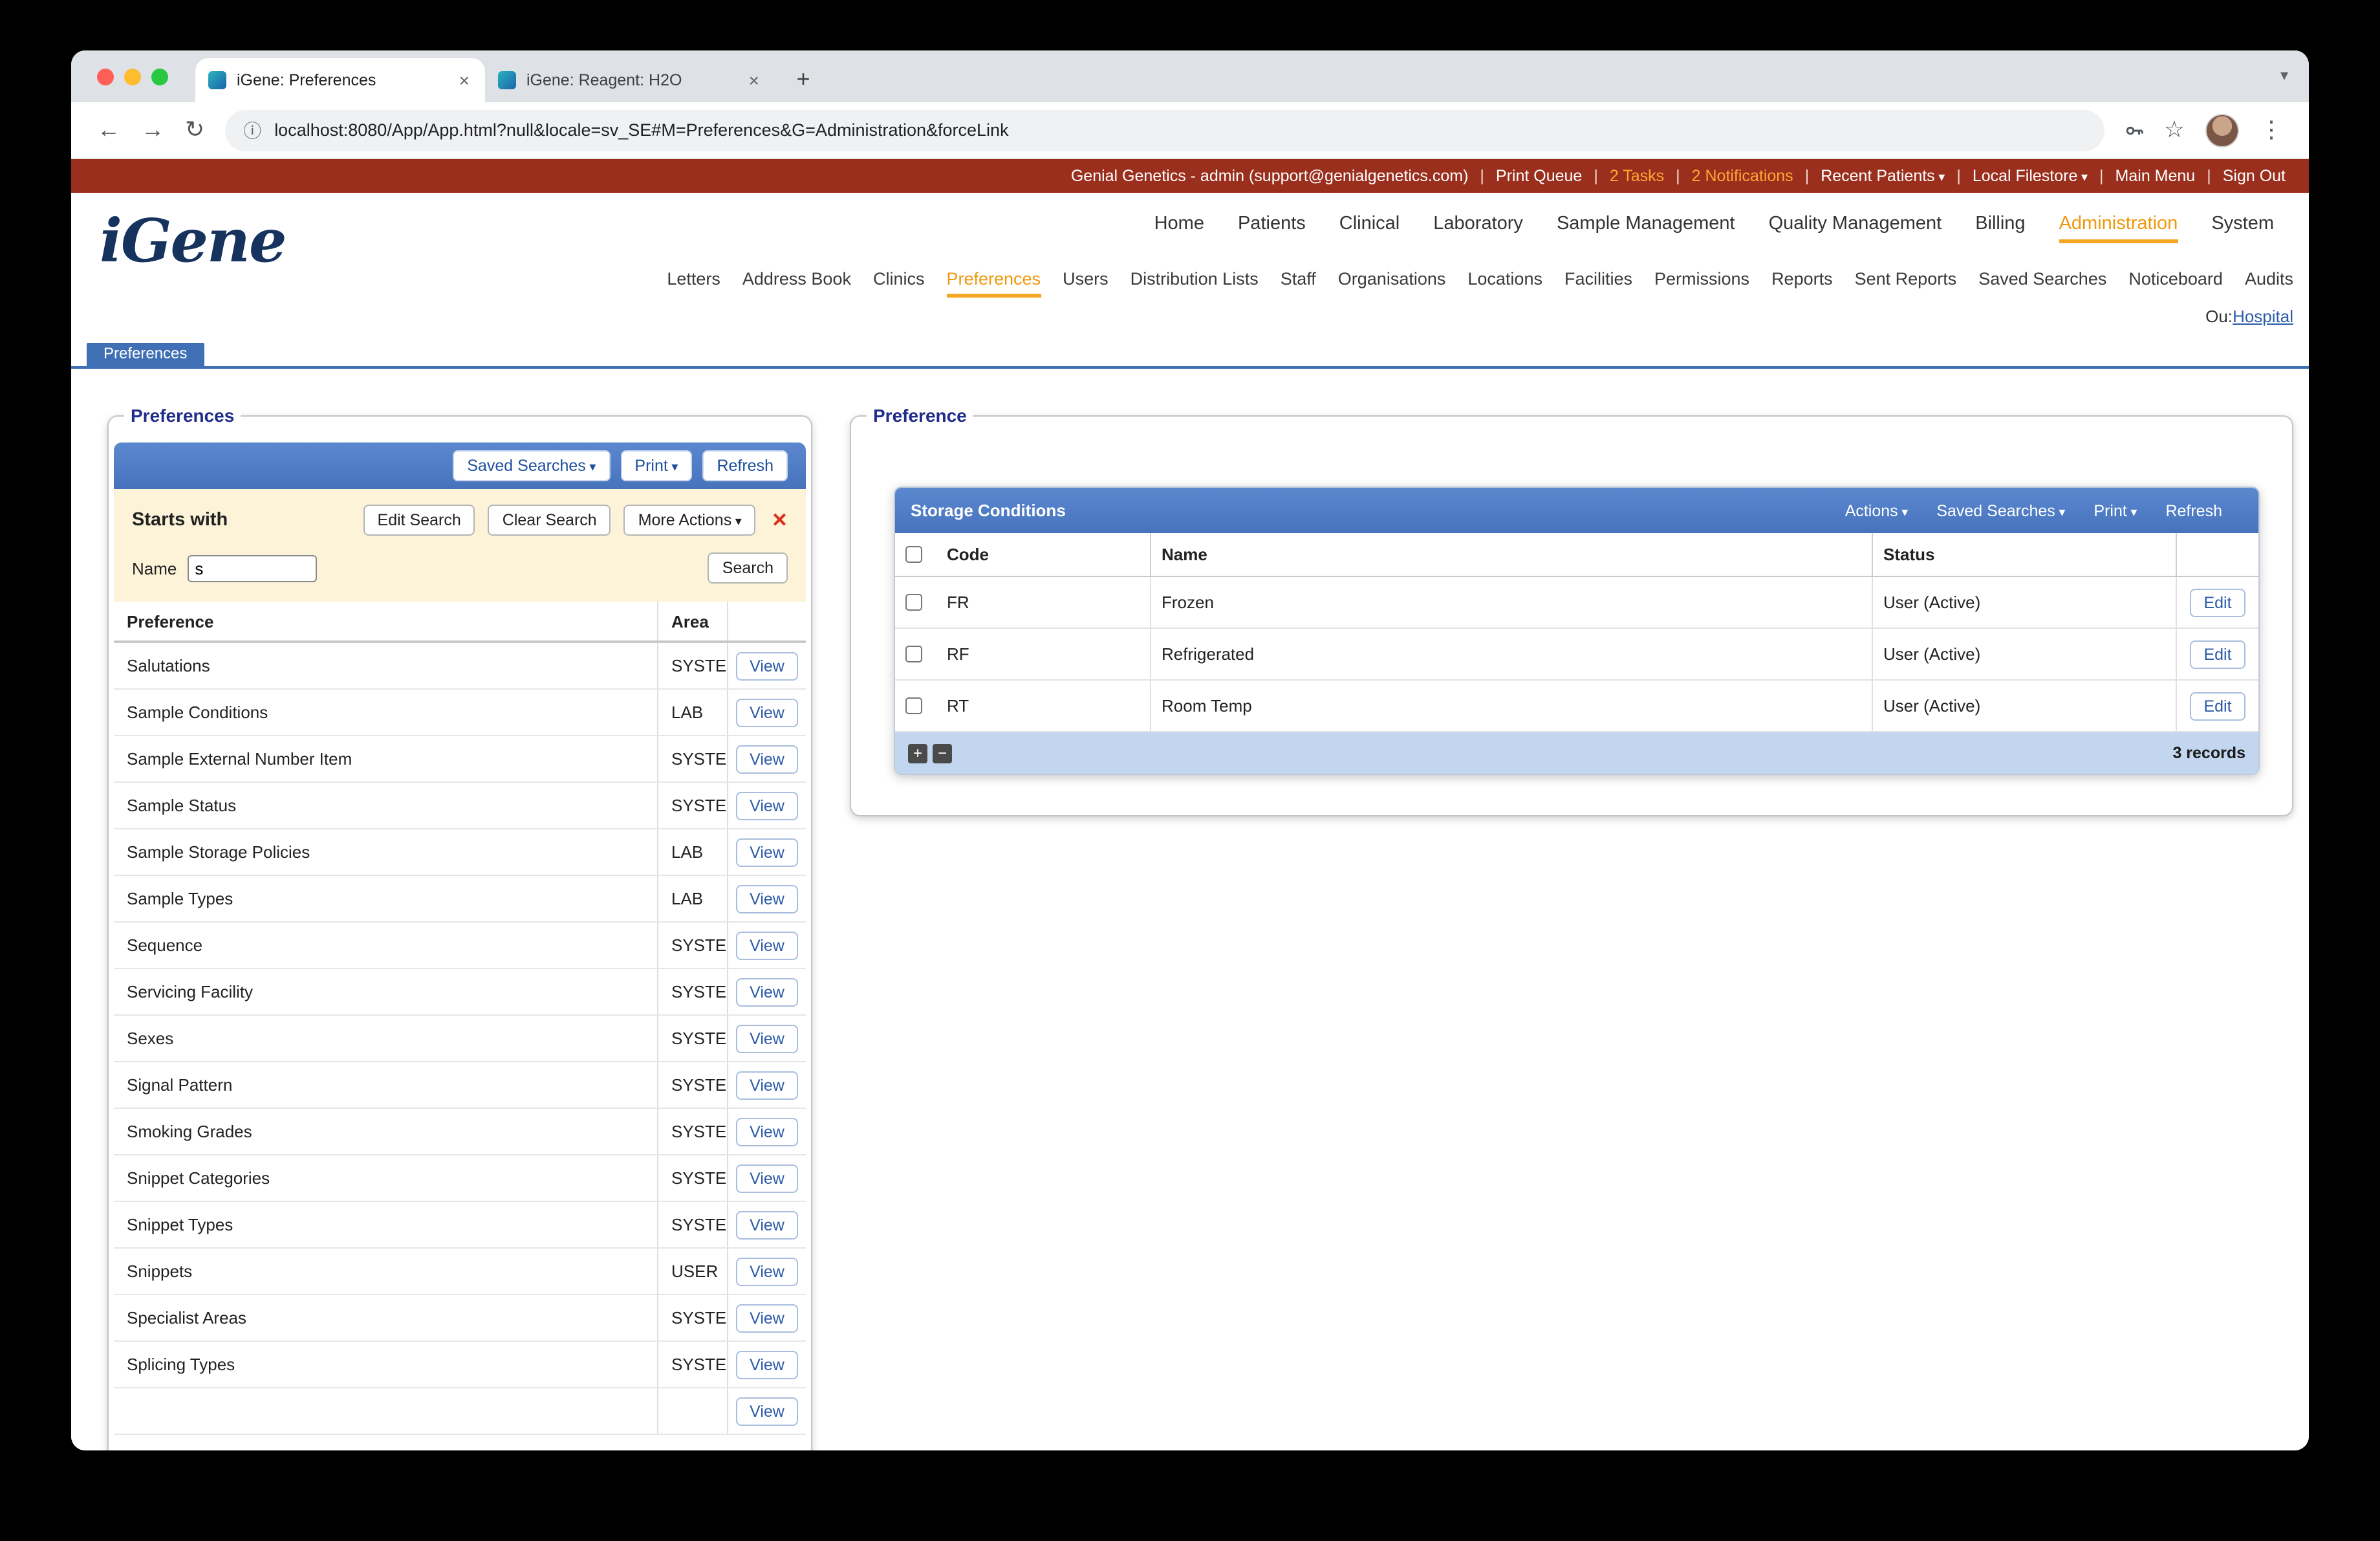  Describe the element at coordinates (2242, 228) in the screenshot. I see `main-nav-item: System` at that location.